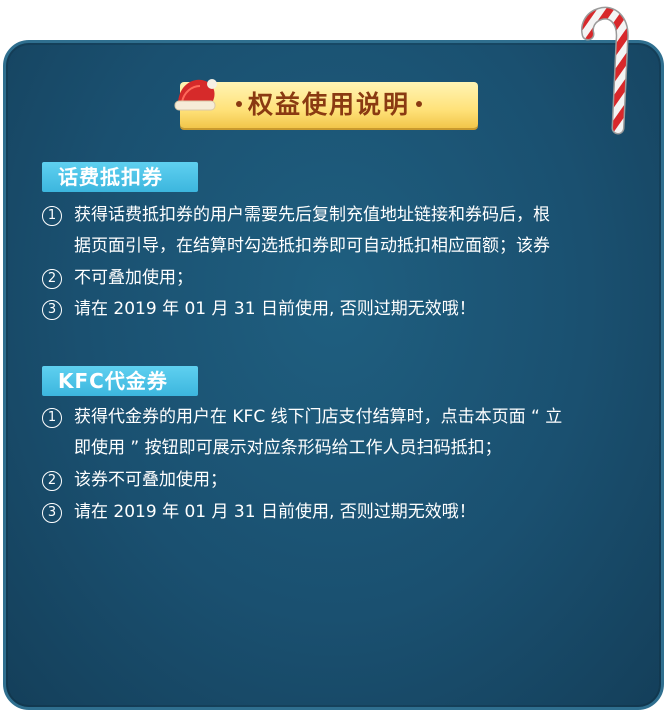 The height and width of the screenshot is (715, 669). I want to click on item-text: 不可叠加使用；, so click(133, 278).